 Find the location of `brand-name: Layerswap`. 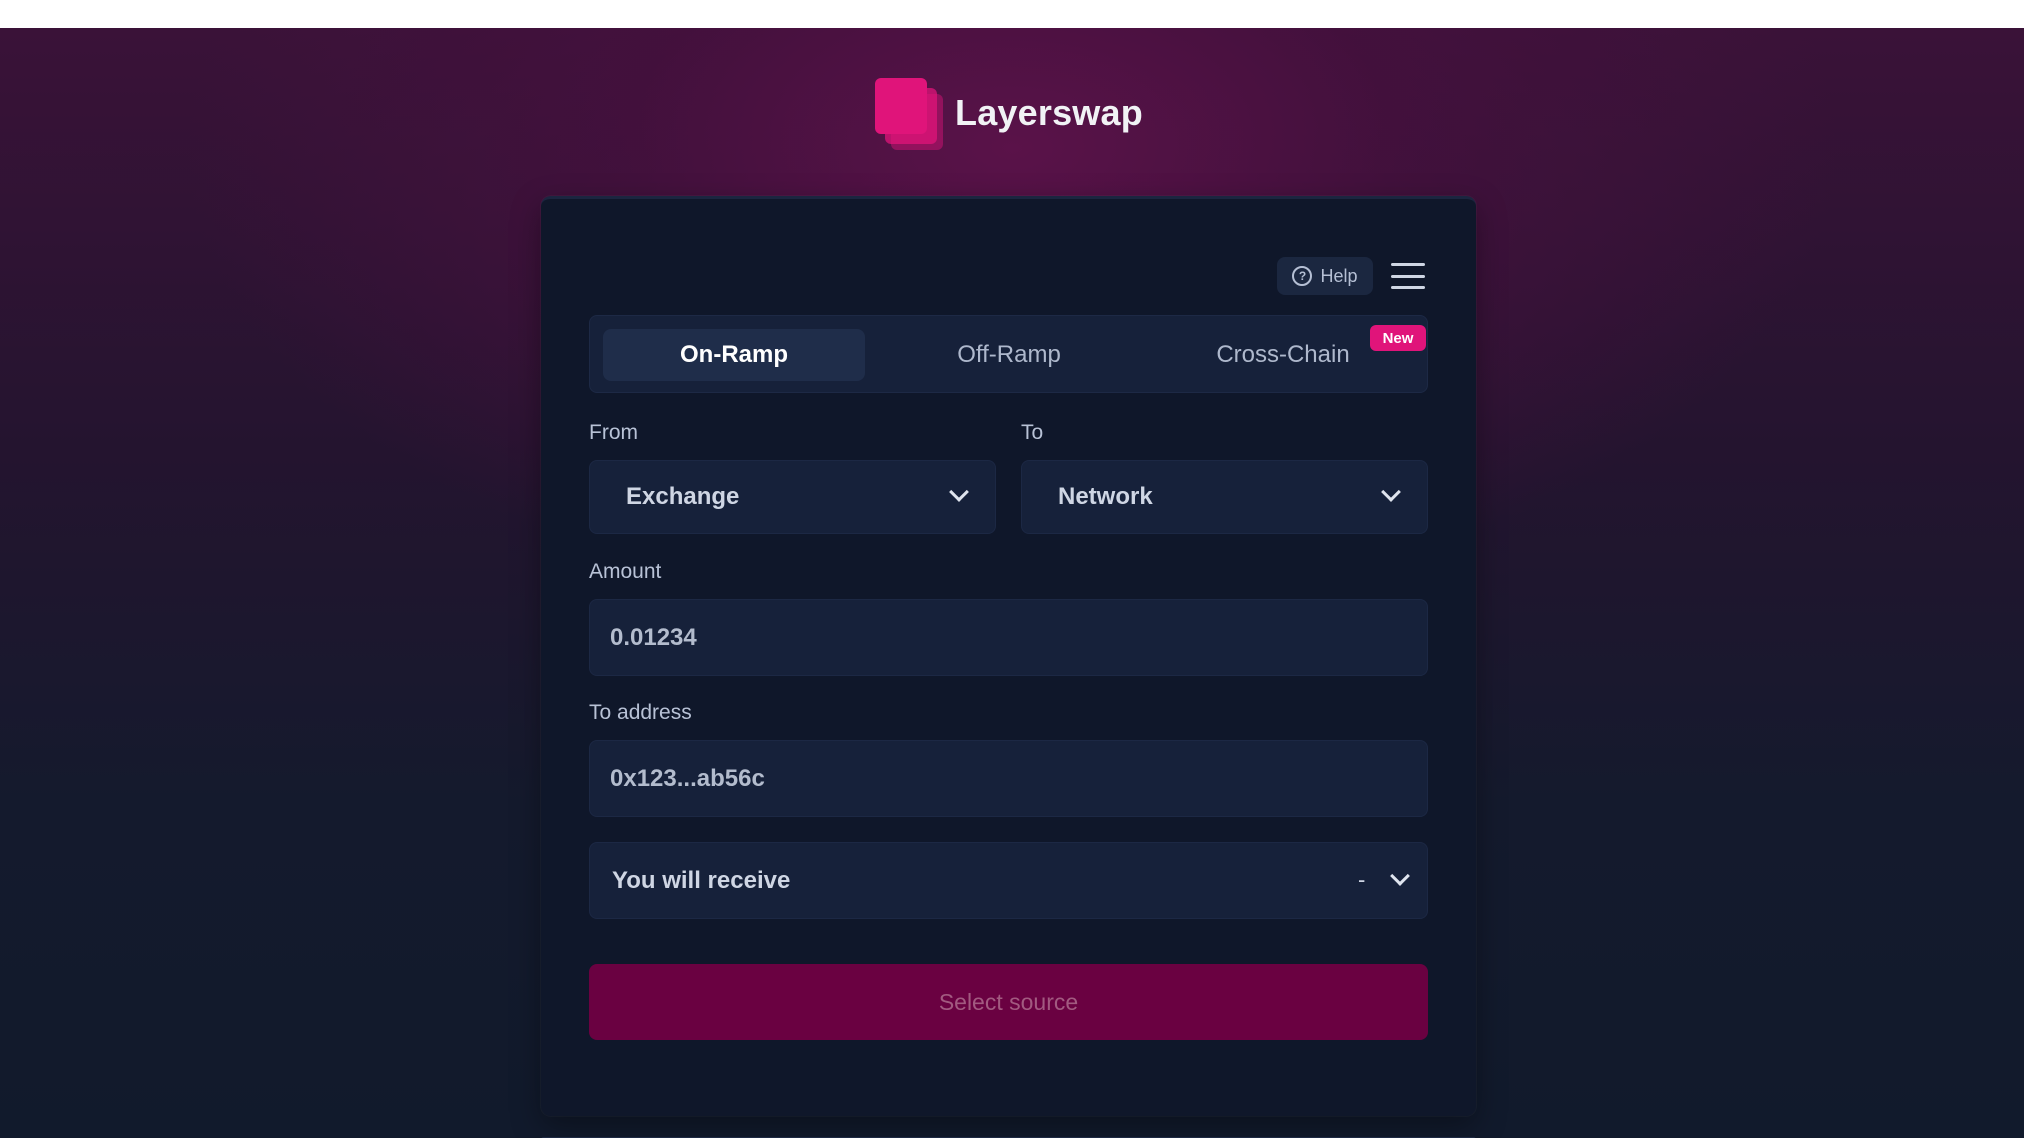

brand-name: Layerswap is located at coordinates (1049, 112).